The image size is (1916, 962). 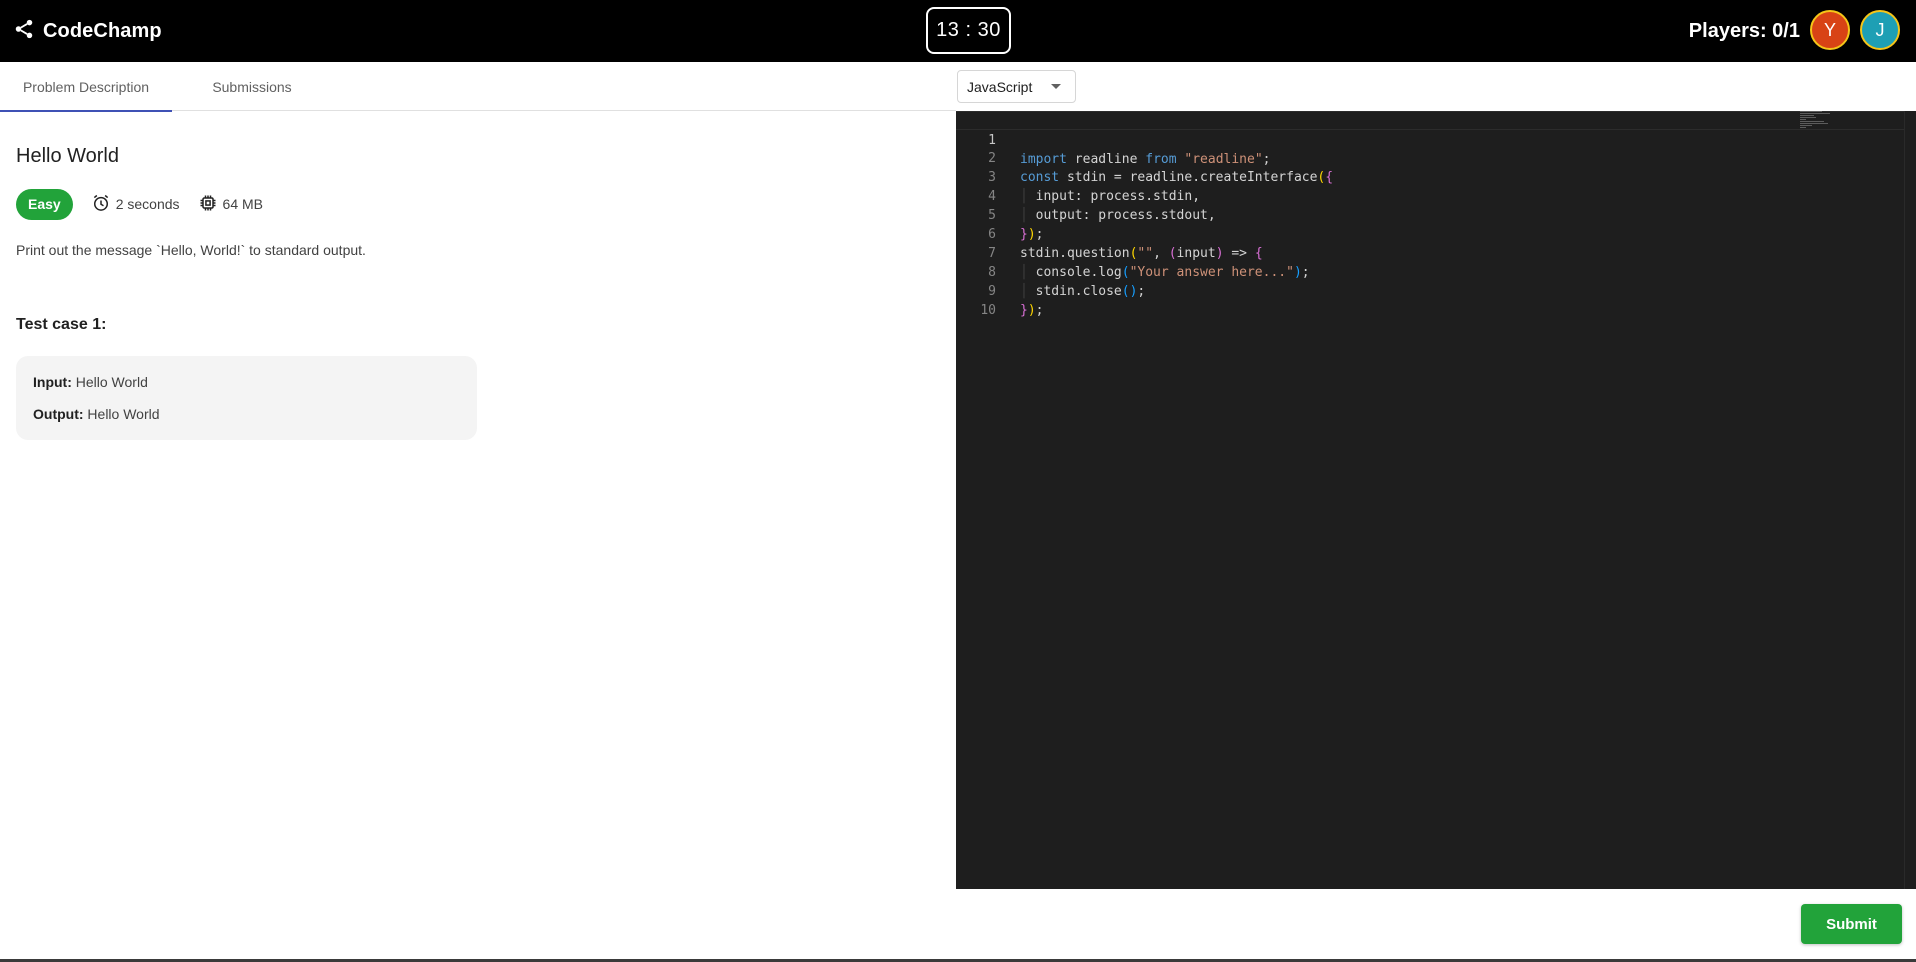 I want to click on code-line: 3 │ input: process.stdin,, so click(x=1430, y=176).